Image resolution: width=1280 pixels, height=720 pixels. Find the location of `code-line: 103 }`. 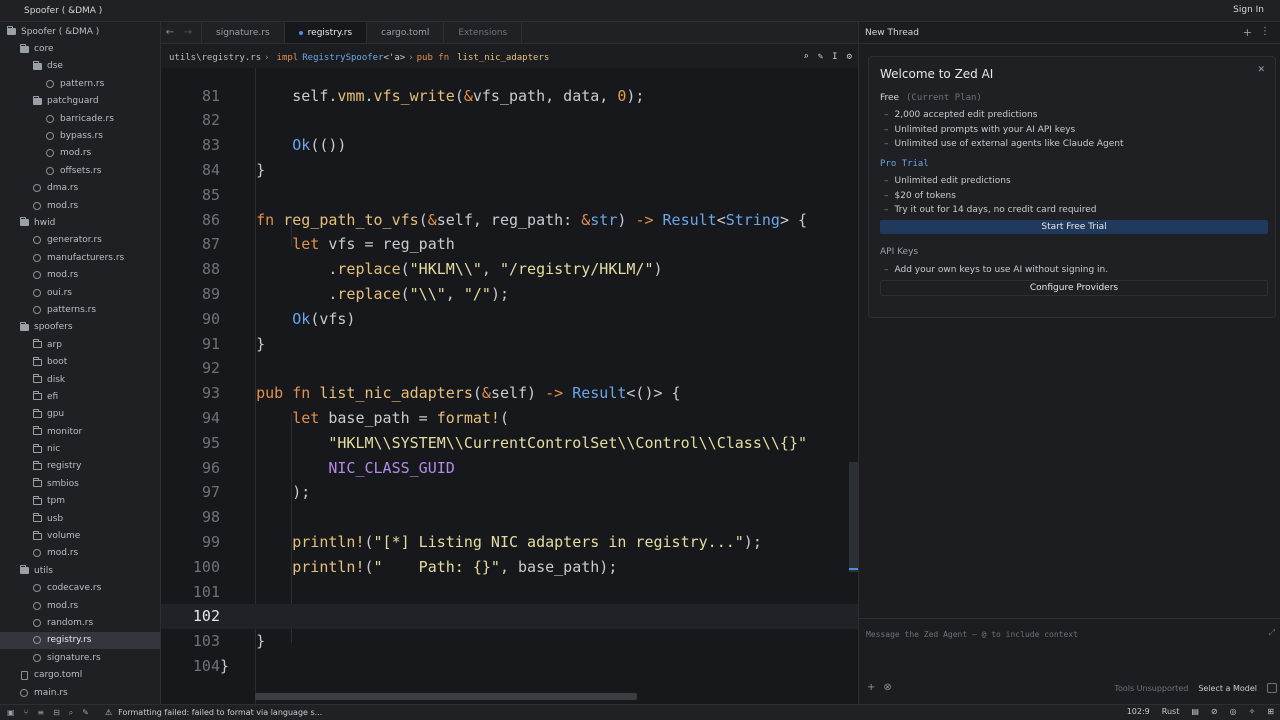

code-line: 103 } is located at coordinates (509, 641).